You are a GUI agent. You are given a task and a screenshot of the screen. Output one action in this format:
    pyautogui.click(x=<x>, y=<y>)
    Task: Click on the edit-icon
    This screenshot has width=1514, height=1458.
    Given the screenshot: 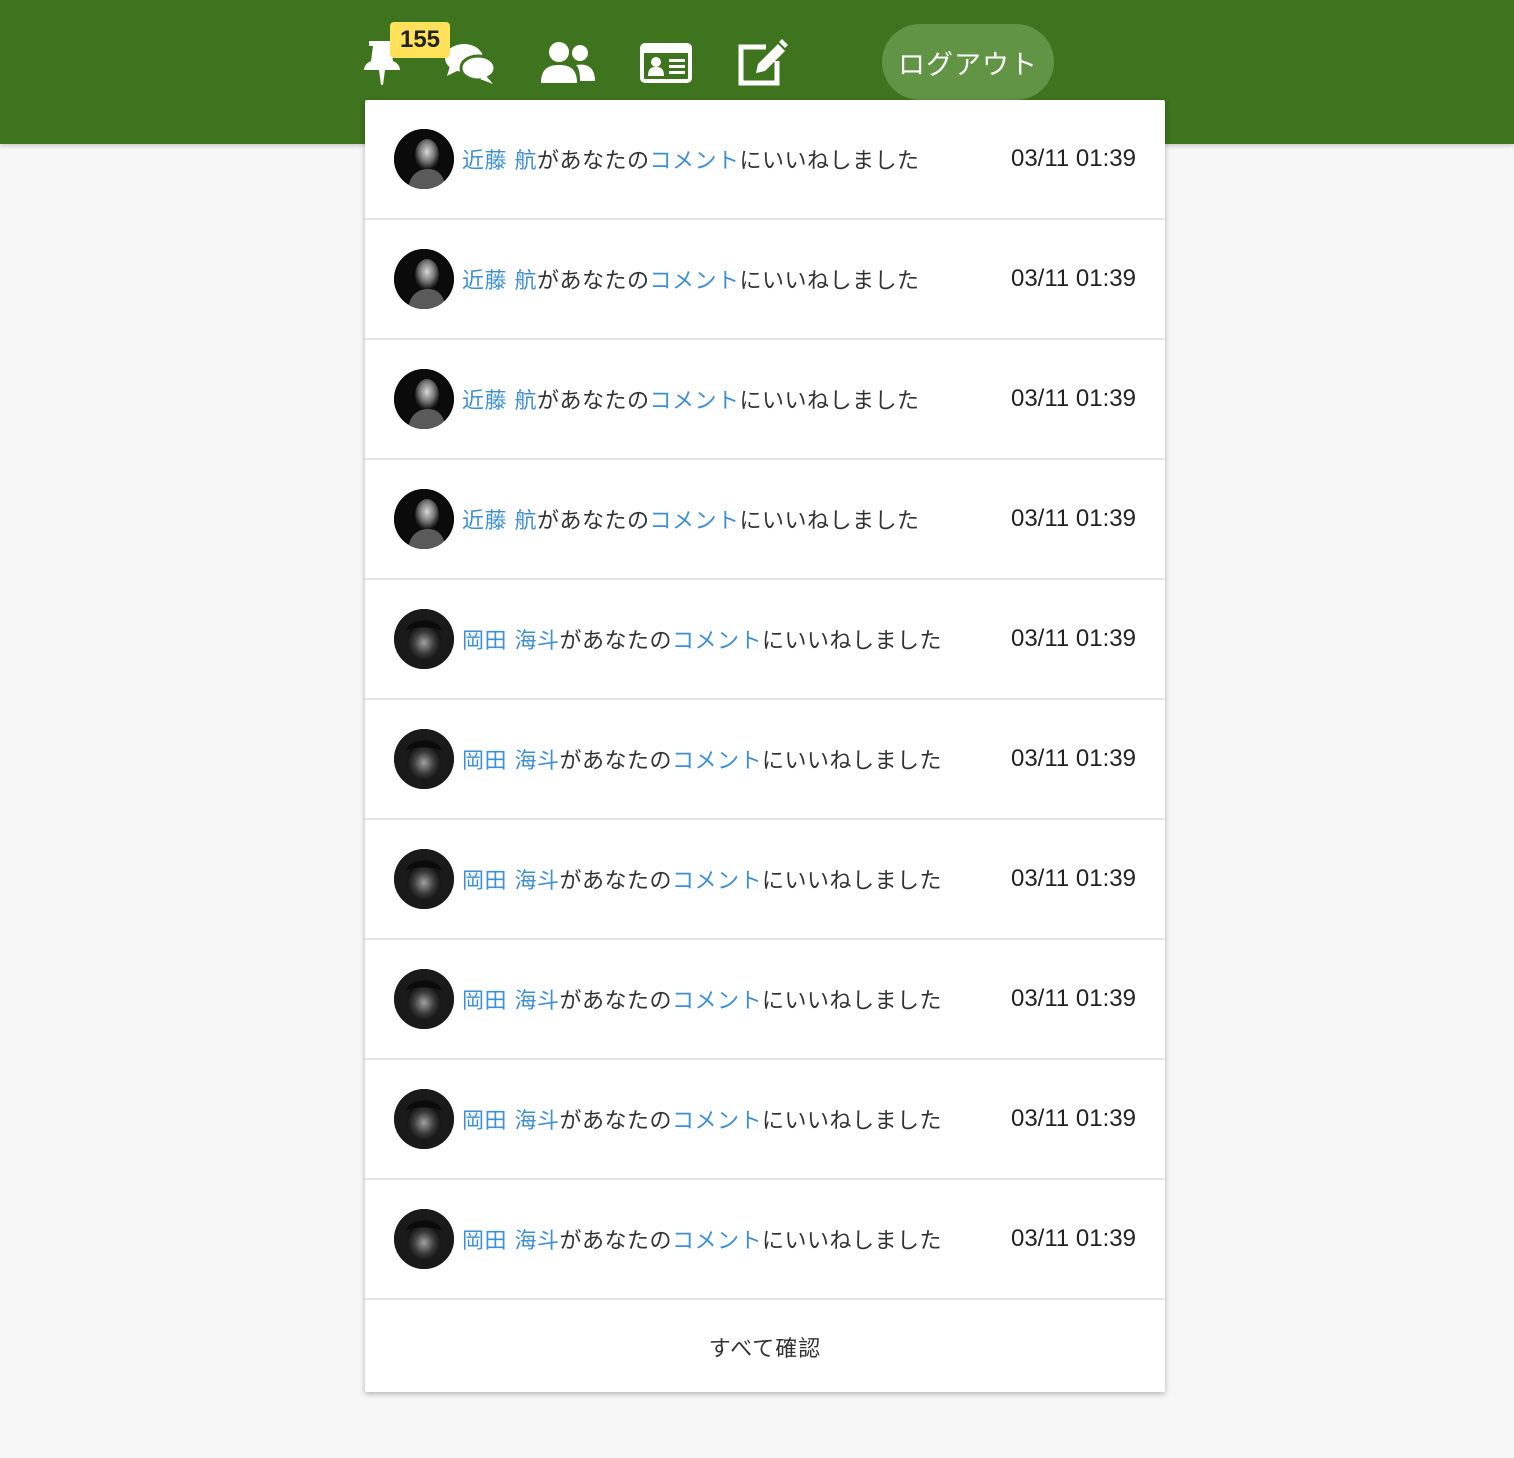 What is the action you would take?
    pyautogui.click(x=762, y=63)
    